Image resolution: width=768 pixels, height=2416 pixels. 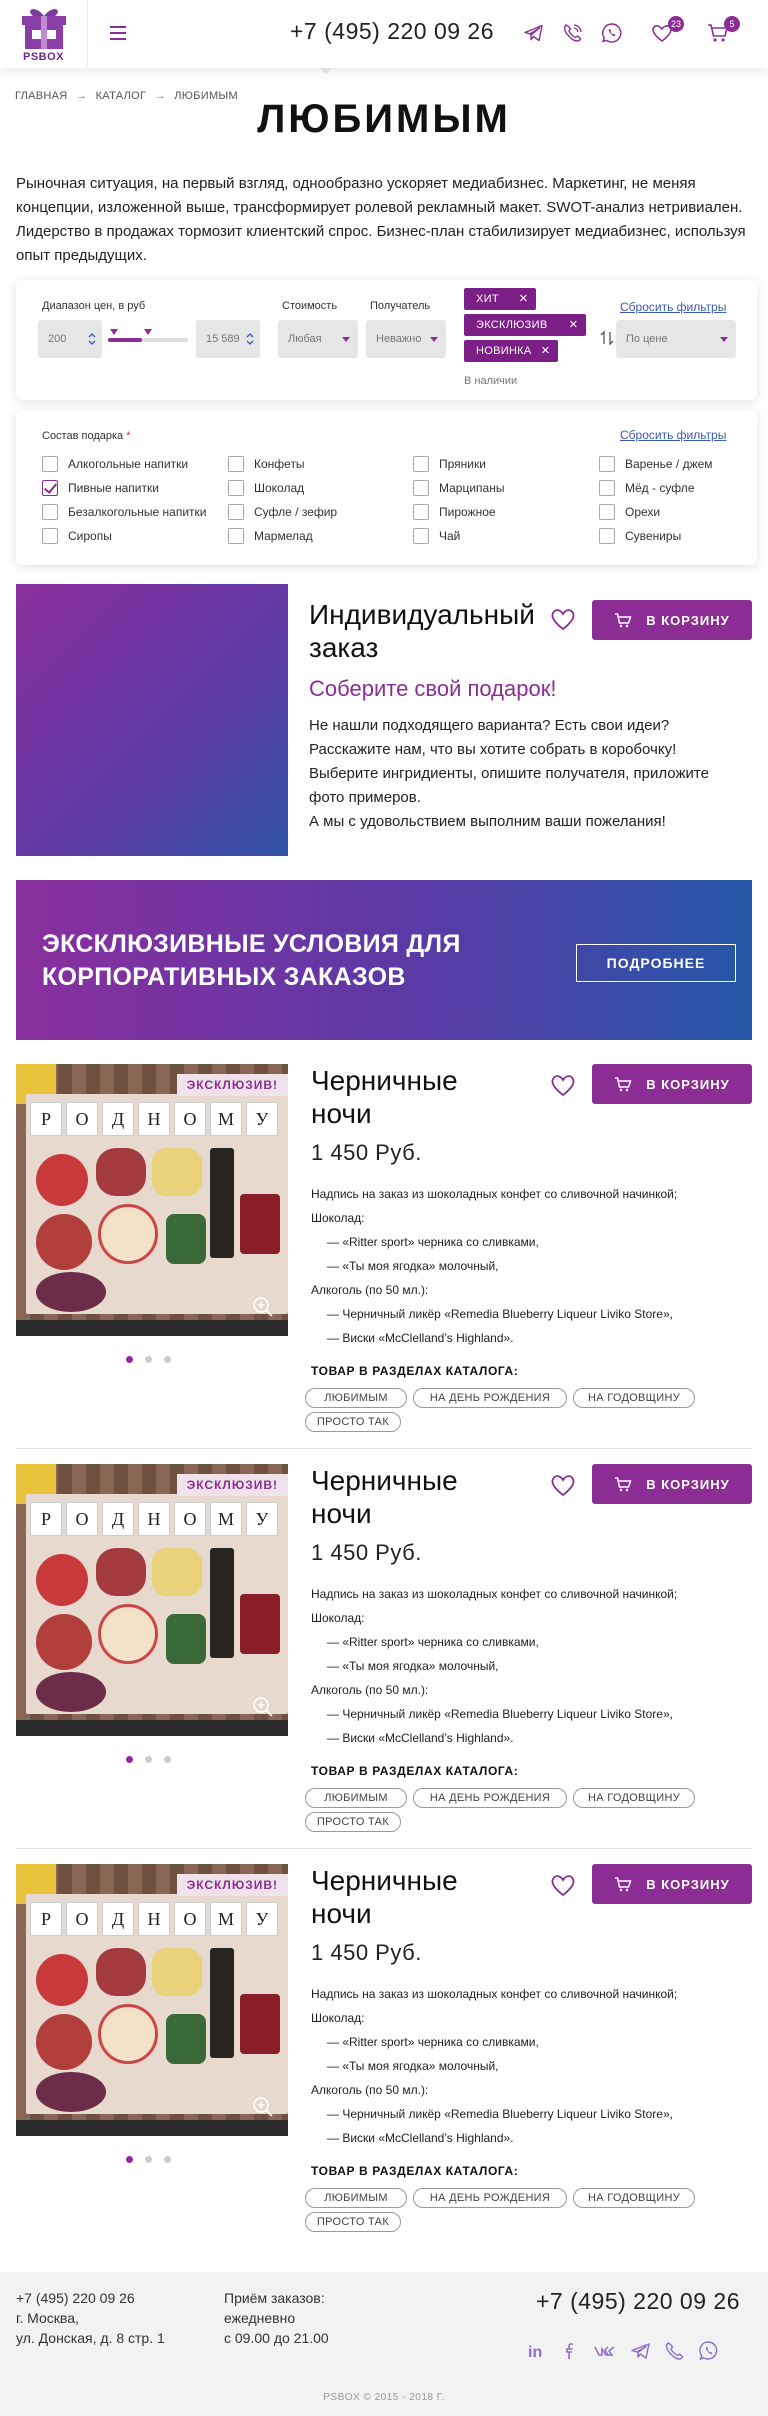 What do you see at coordinates (90, 2298) in the screenshot?
I see `footer-phone-small: +7 (495) 220 09 26` at bounding box center [90, 2298].